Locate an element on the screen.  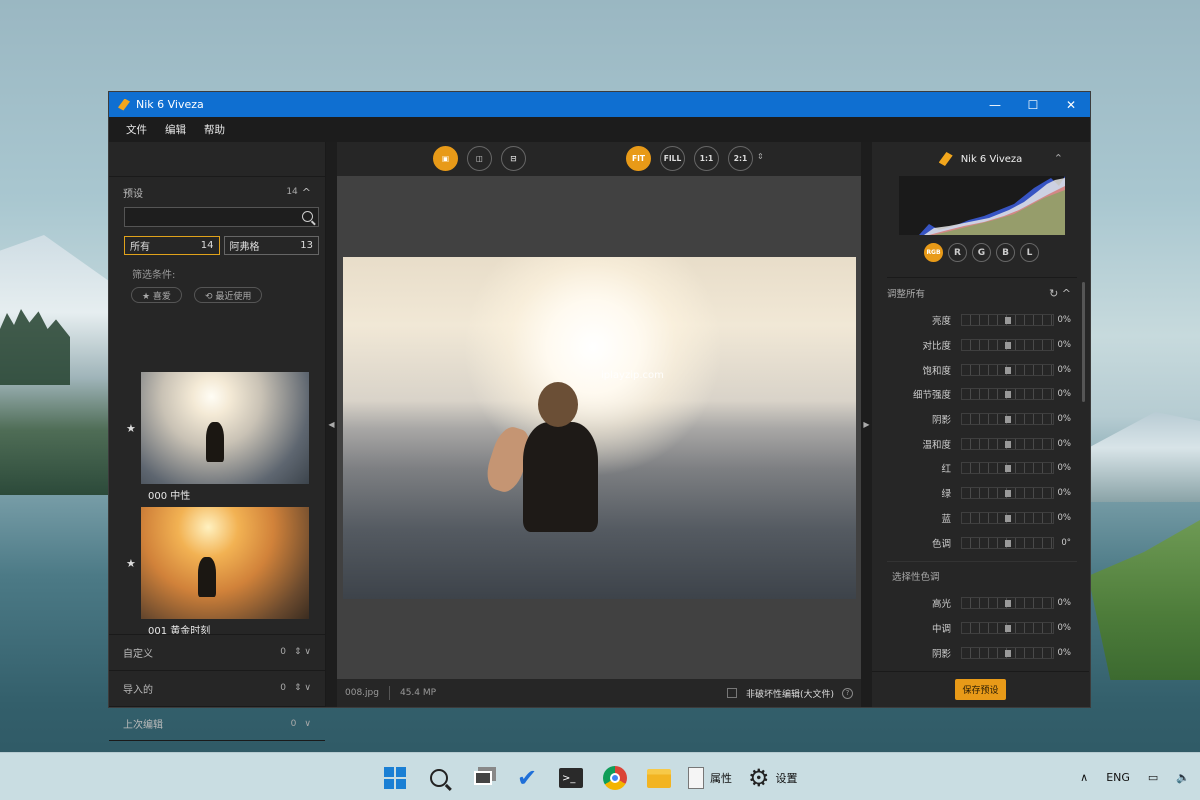
network-icon: ▭ is located at coordinates (1153, 777).